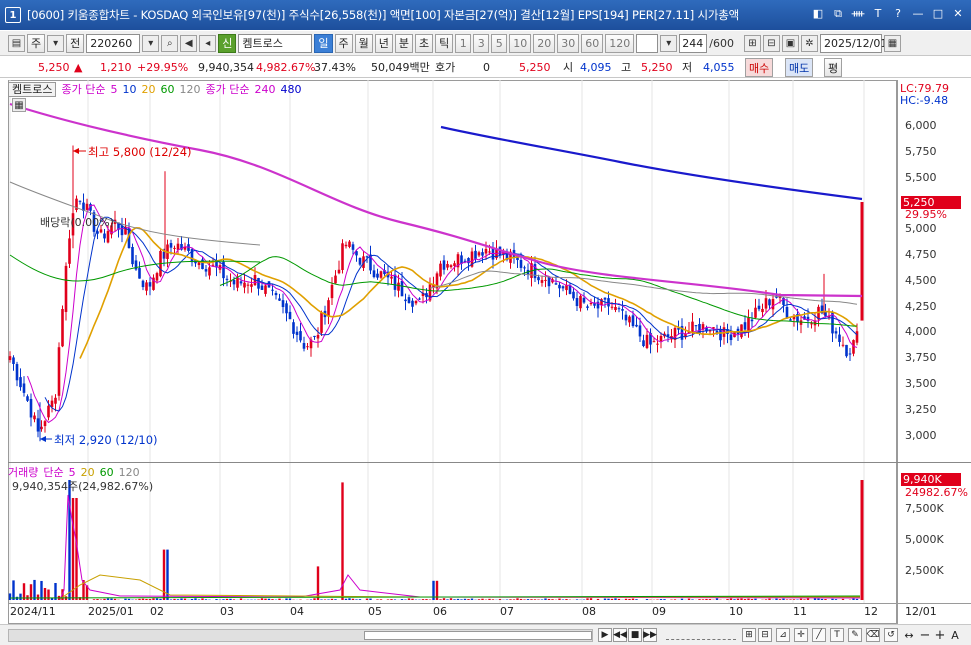 The width and height of the screenshot is (971, 645). I want to click on horizontal-scrollbar, so click(300, 635).